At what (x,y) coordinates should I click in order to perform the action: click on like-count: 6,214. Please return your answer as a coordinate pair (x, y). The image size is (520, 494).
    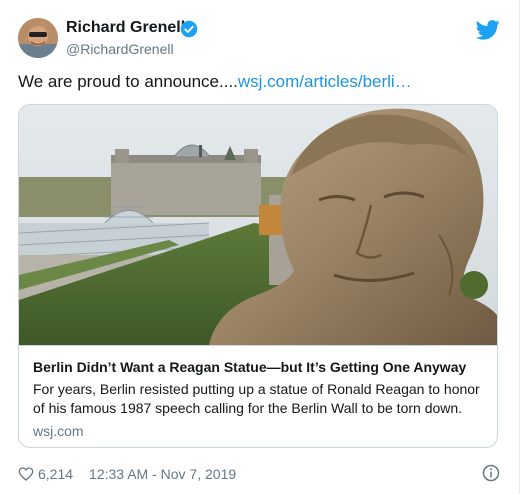
    Looking at the image, I should click on (55, 474).